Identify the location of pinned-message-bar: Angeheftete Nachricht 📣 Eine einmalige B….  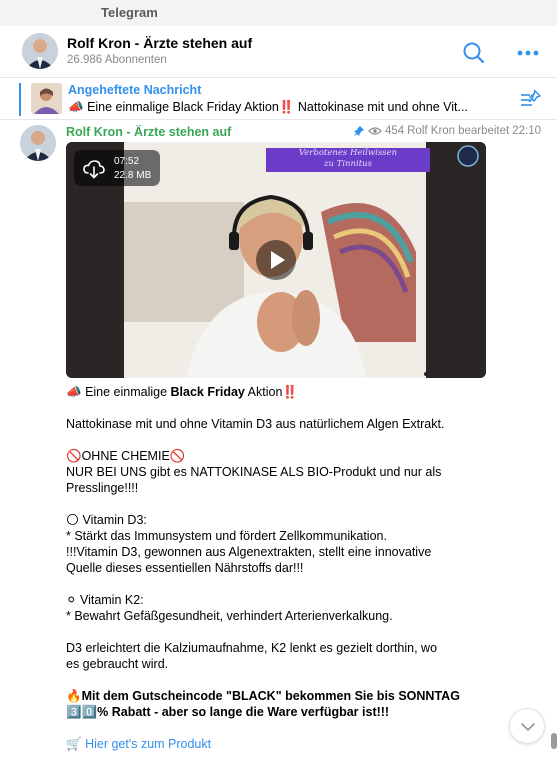
(278, 99).